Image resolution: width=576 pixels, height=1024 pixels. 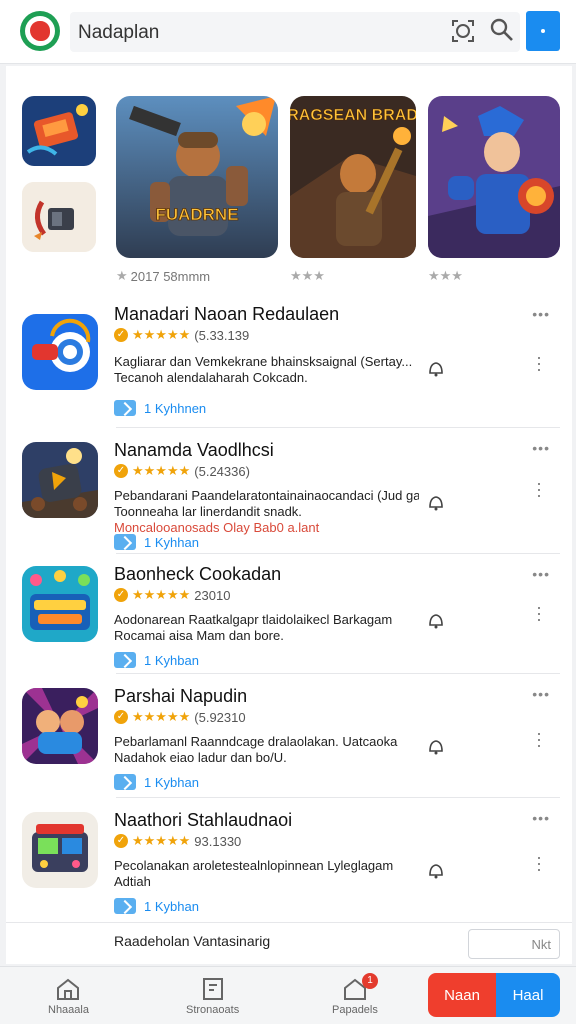 I want to click on arcade-app-icon, so click(x=60, y=850).